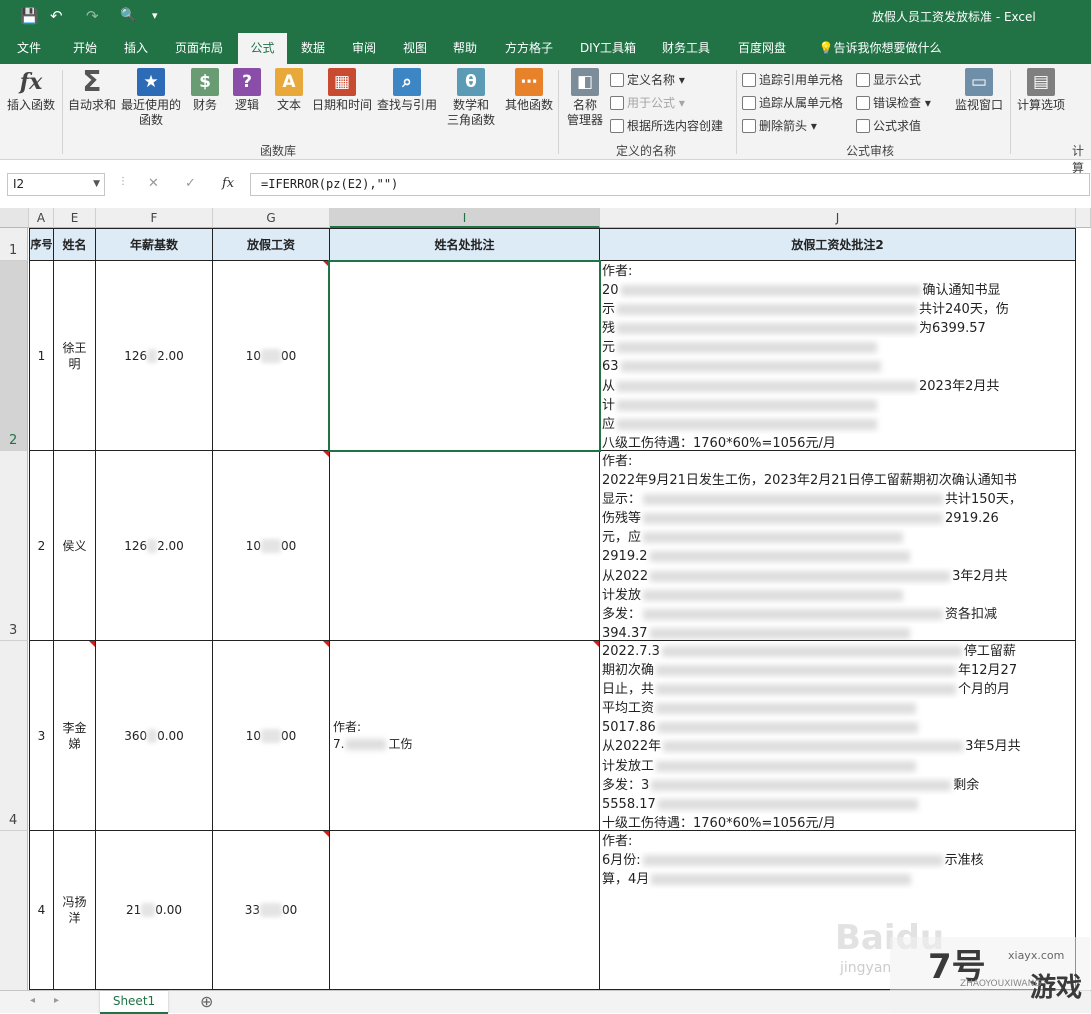 The image size is (1091, 1014). Describe the element at coordinates (313, 48) in the screenshot. I see `tab-data: 数据` at that location.